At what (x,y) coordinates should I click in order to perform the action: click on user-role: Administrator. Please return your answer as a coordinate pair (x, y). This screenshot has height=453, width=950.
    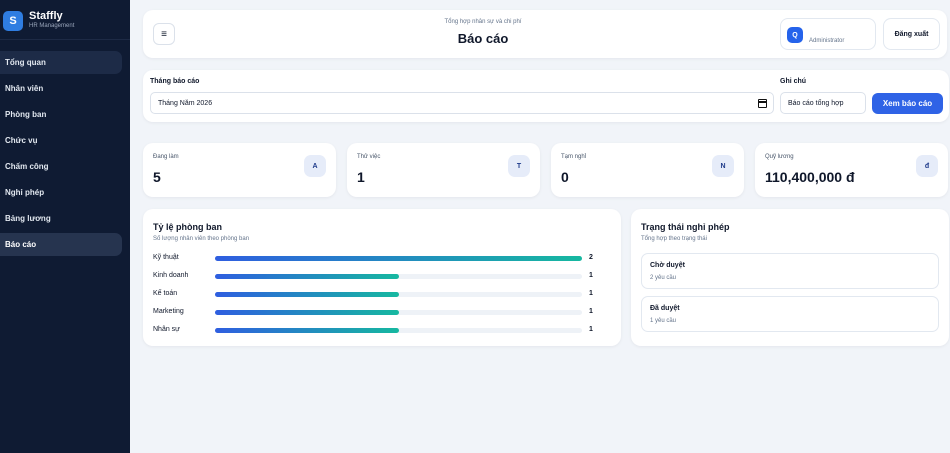
    Looking at the image, I should click on (827, 41).